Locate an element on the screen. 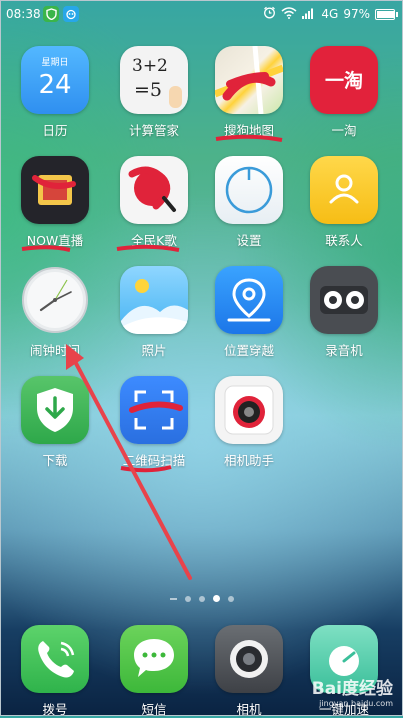  watermark-logo: Bai度经验 is located at coordinates (352, 689).